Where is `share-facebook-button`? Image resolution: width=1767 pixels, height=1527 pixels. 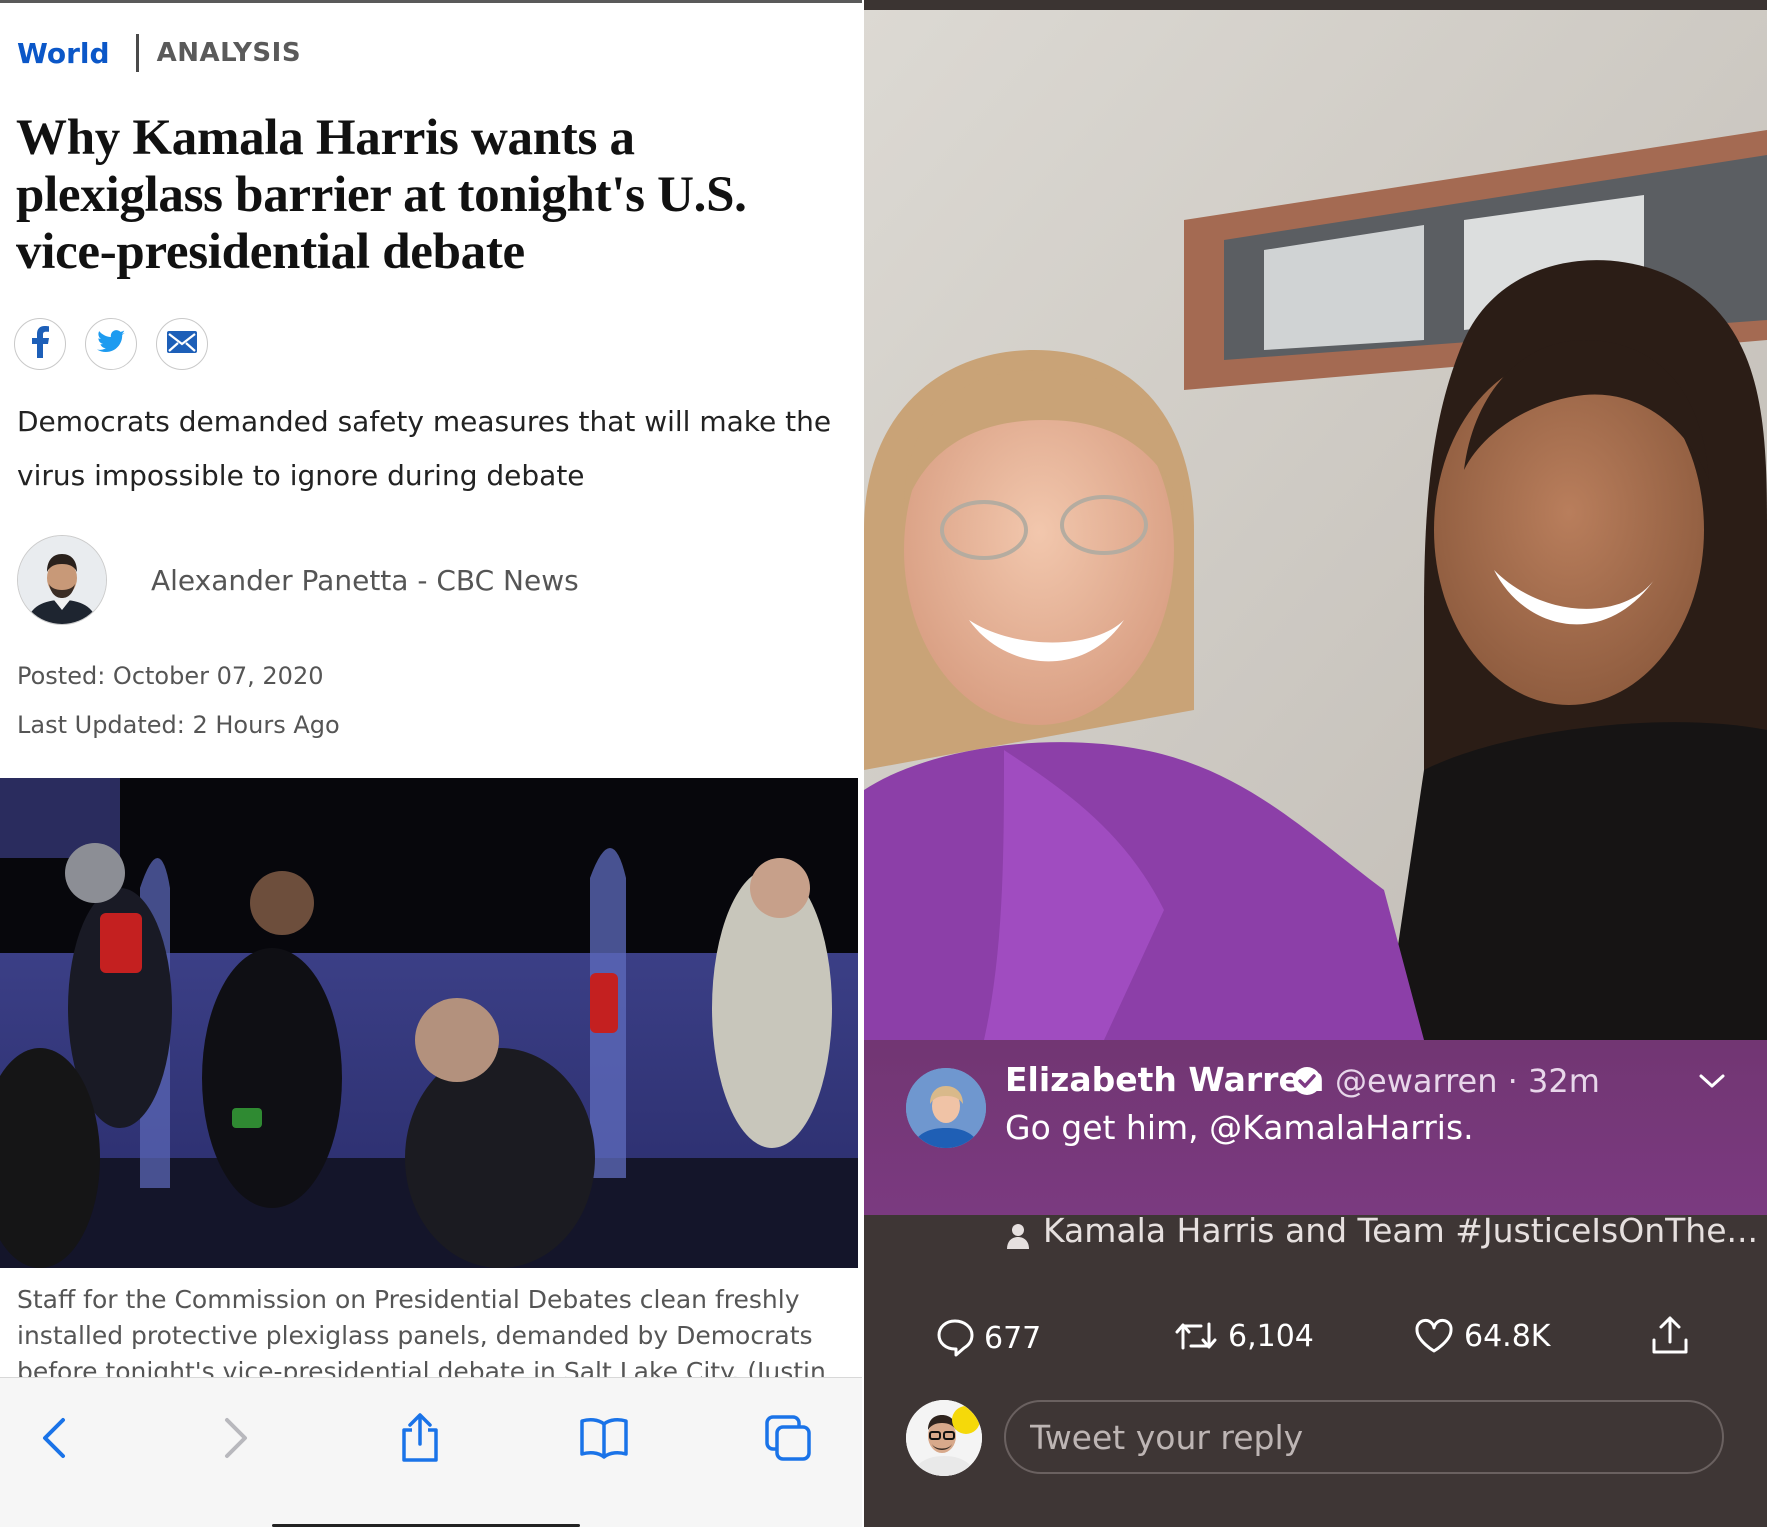
share-facebook-button is located at coordinates (40, 344).